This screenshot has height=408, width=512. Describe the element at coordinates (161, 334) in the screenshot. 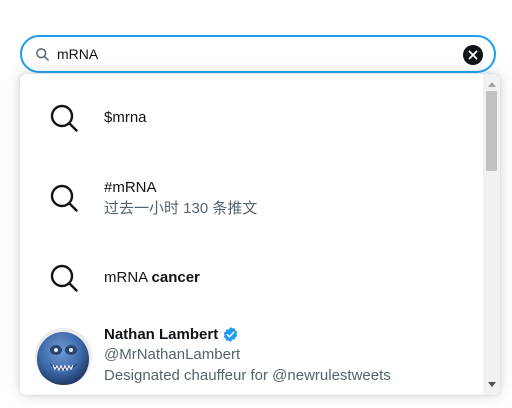

I see `user-name: Nathan Lambert` at that location.